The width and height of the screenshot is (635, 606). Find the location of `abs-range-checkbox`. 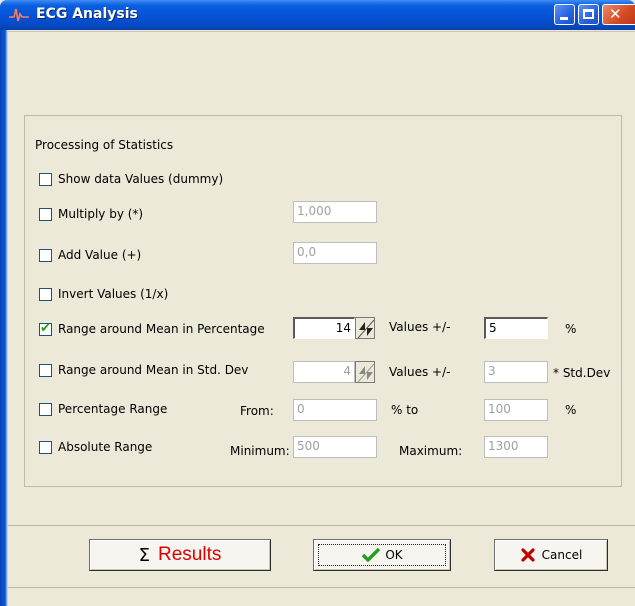

abs-range-checkbox is located at coordinates (45, 447).